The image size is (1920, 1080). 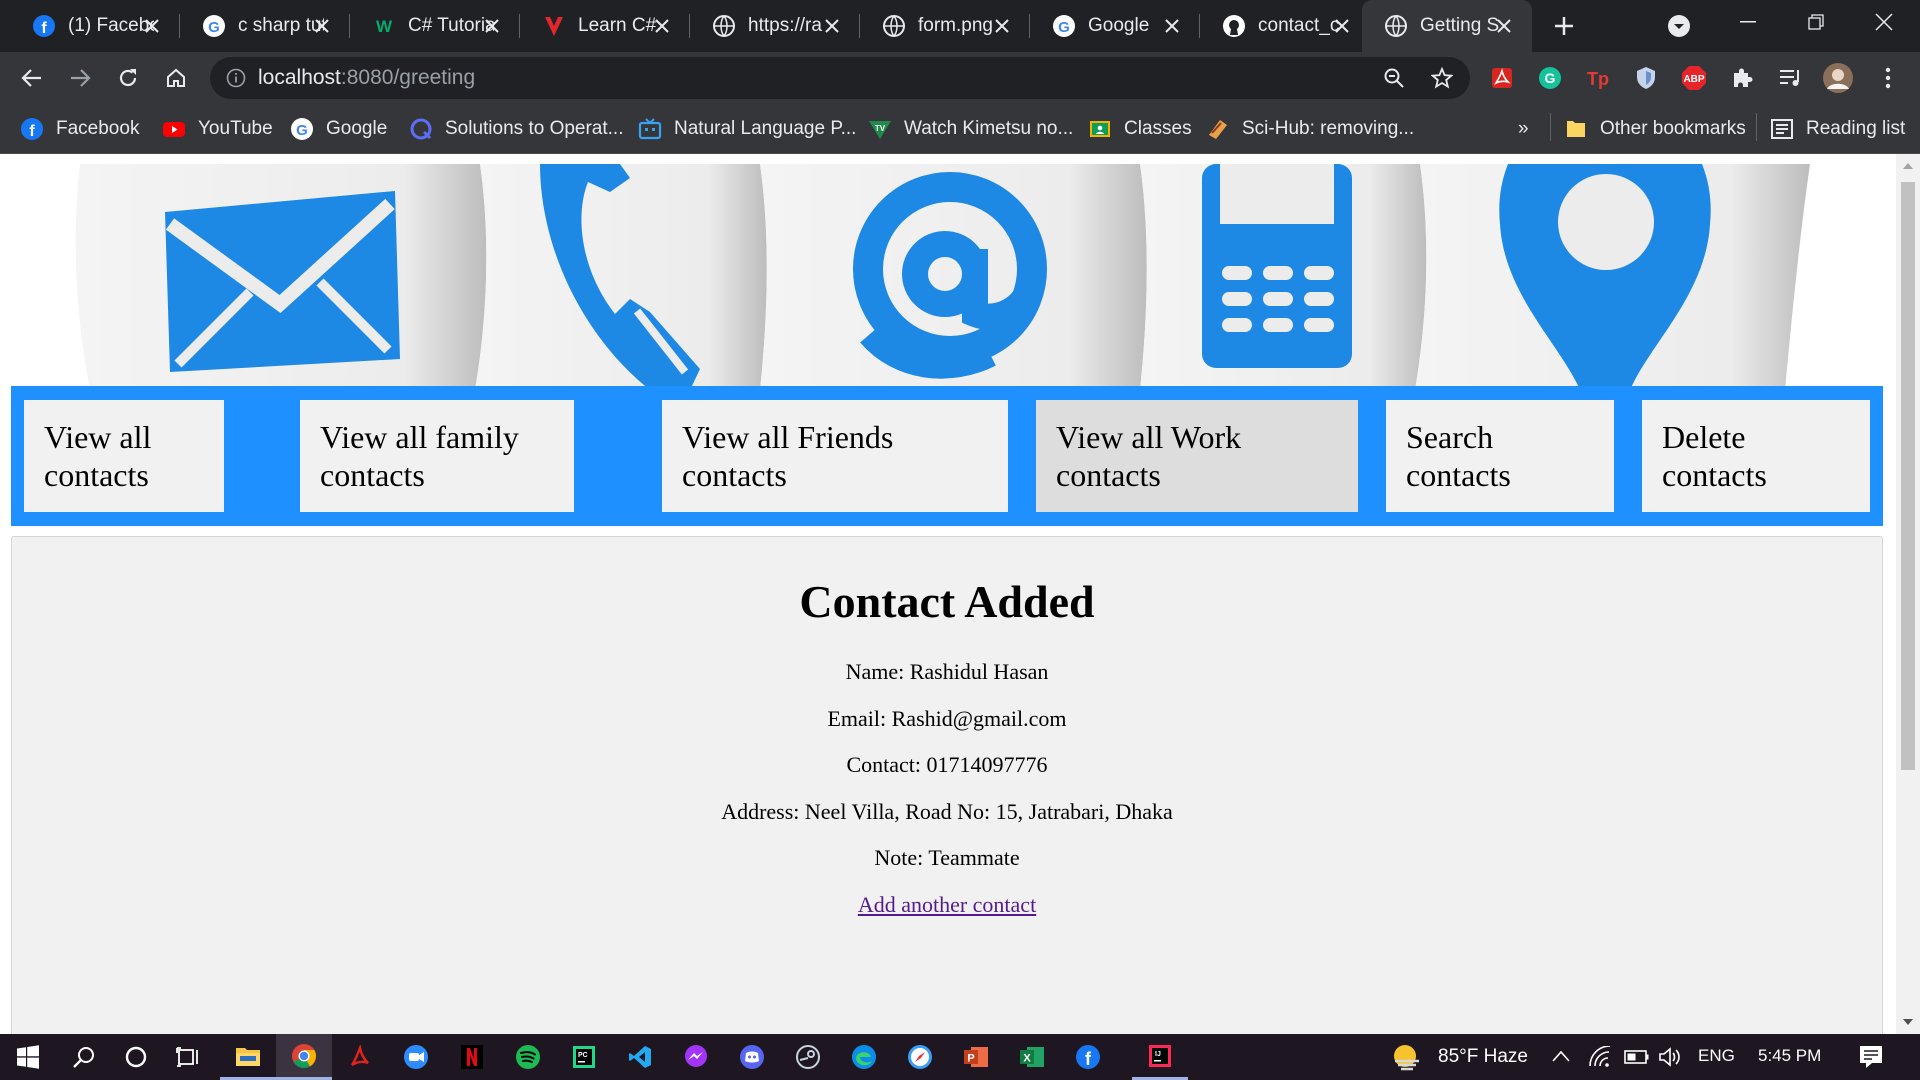 What do you see at coordinates (1160, 1057) in the screenshot?
I see `taskbar-intellij: IJ` at bounding box center [1160, 1057].